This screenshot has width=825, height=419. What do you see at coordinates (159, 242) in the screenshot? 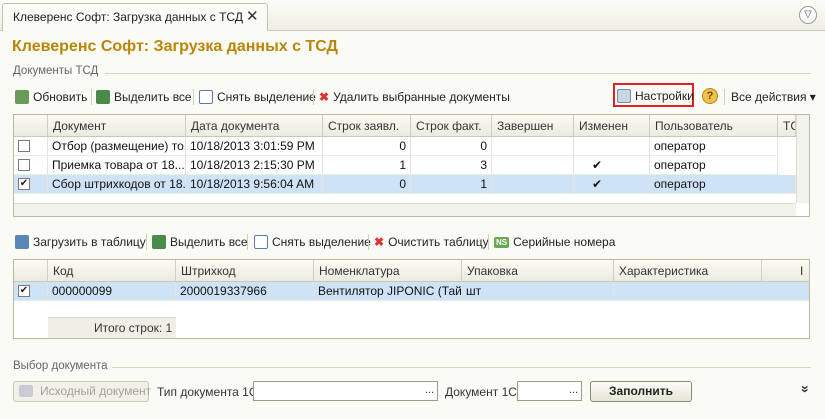
I see `select-all-icon` at bounding box center [159, 242].